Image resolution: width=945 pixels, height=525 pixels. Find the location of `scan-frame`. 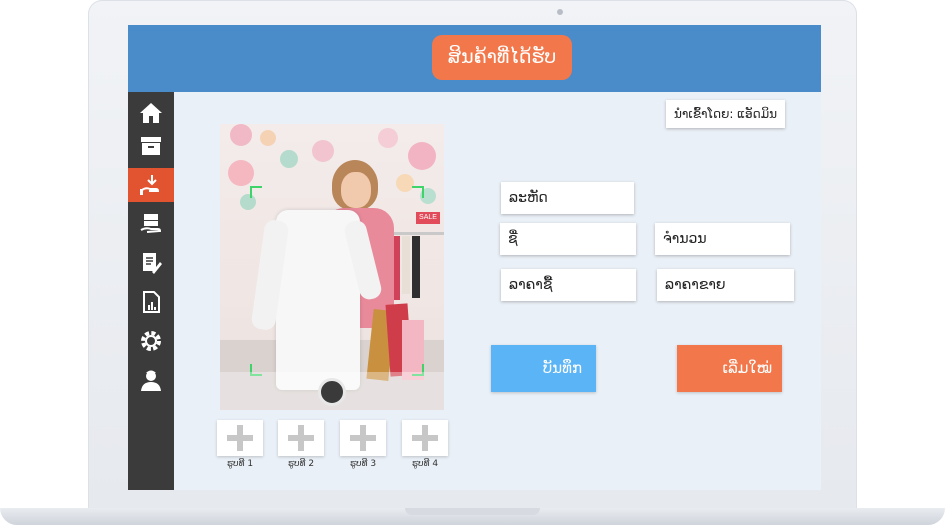

scan-frame is located at coordinates (337, 281).